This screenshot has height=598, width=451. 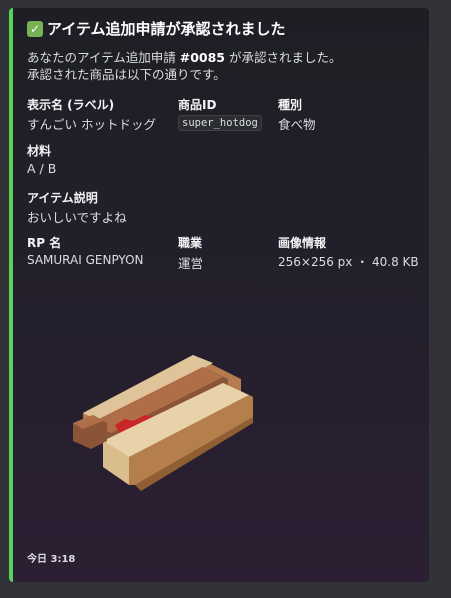 What do you see at coordinates (190, 243) in the screenshot?
I see `field-job-label: 職業` at bounding box center [190, 243].